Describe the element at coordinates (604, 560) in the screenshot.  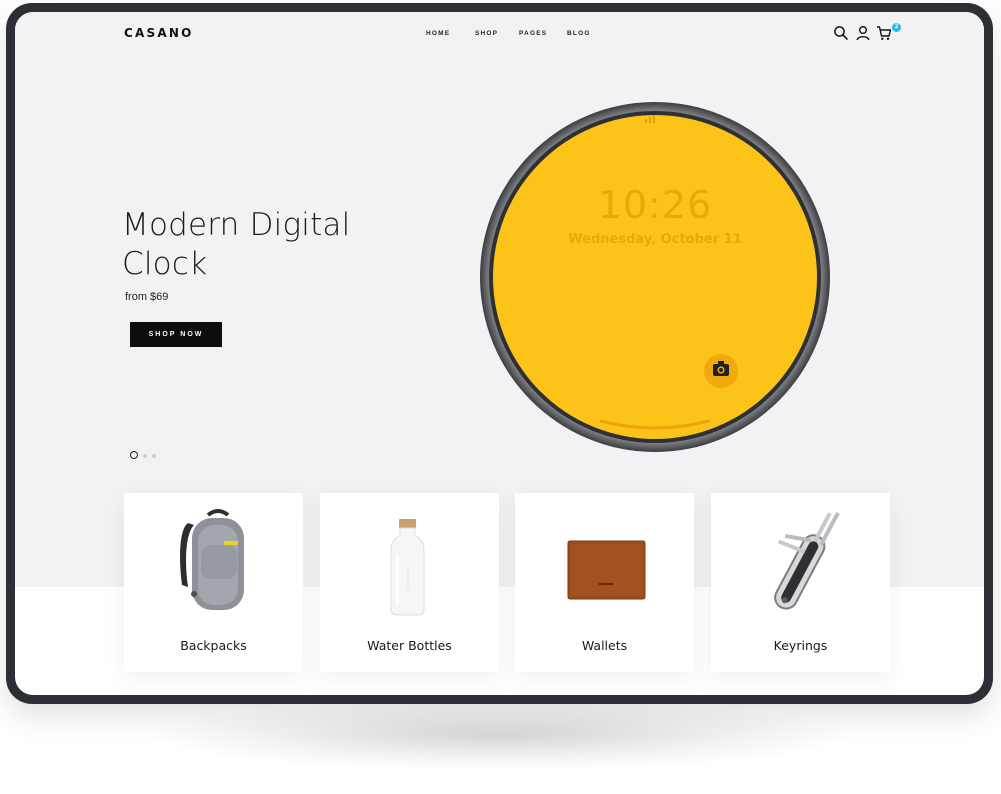
I see `wallet-image` at that location.